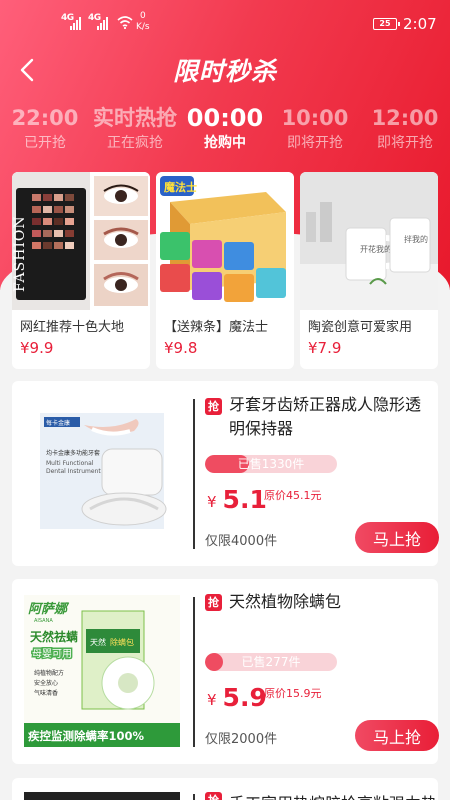 This screenshot has height=800, width=450. What do you see at coordinates (54, 636) in the screenshot?
I see `mite-slogan: 天然祛螨` at bounding box center [54, 636].